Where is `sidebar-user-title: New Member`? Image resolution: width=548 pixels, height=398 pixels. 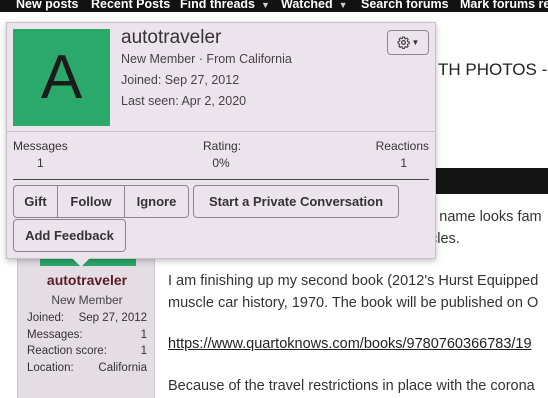 sidebar-user-title: New Member is located at coordinates (87, 300).